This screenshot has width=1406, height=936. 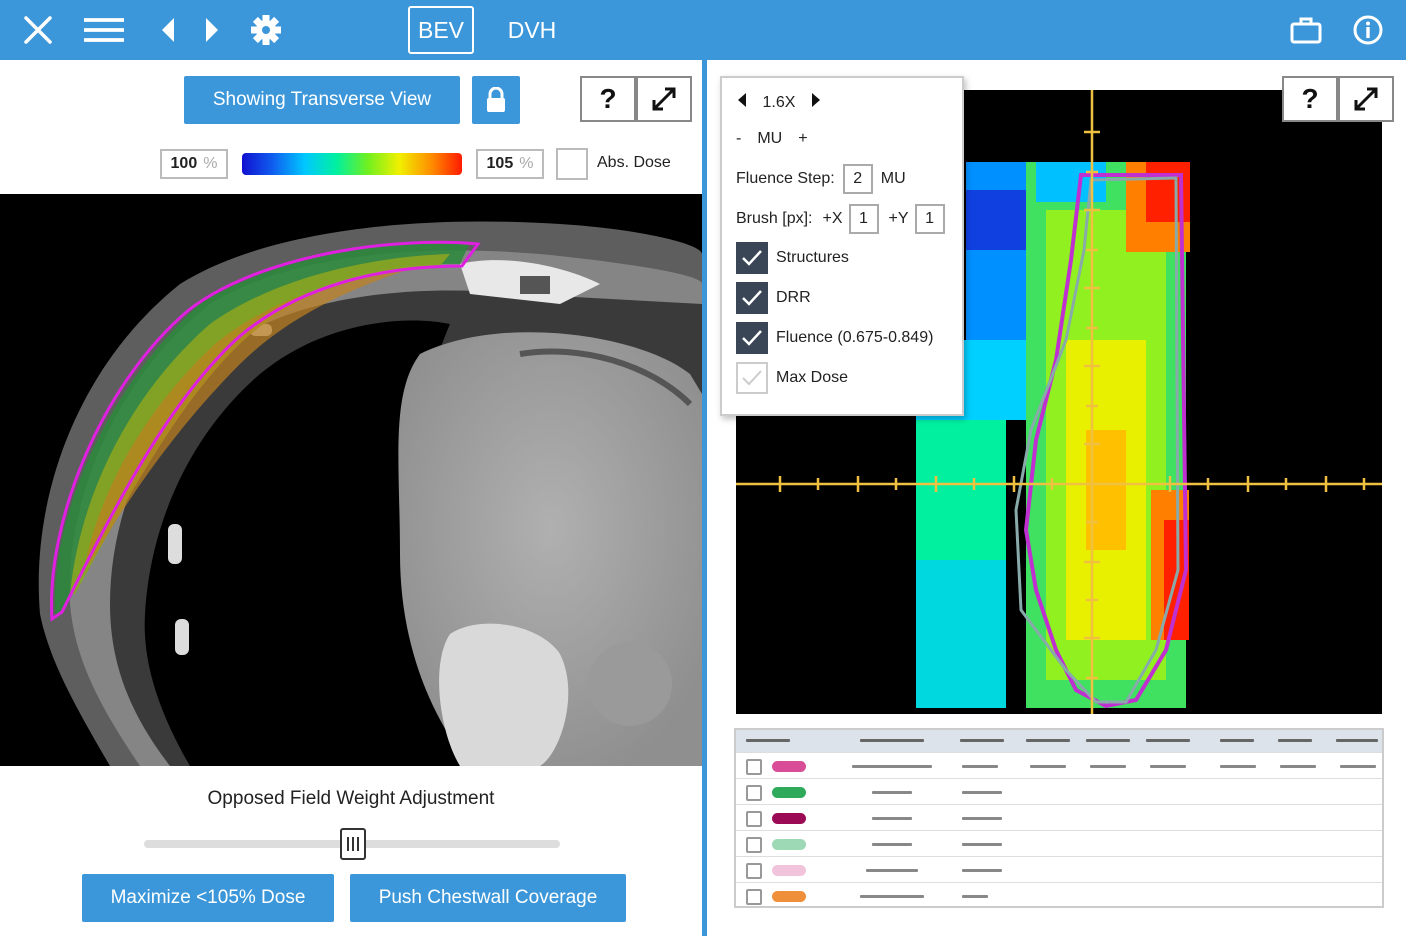 I want to click on fluence-label: Fluence (0.675-0.849), so click(x=855, y=337).